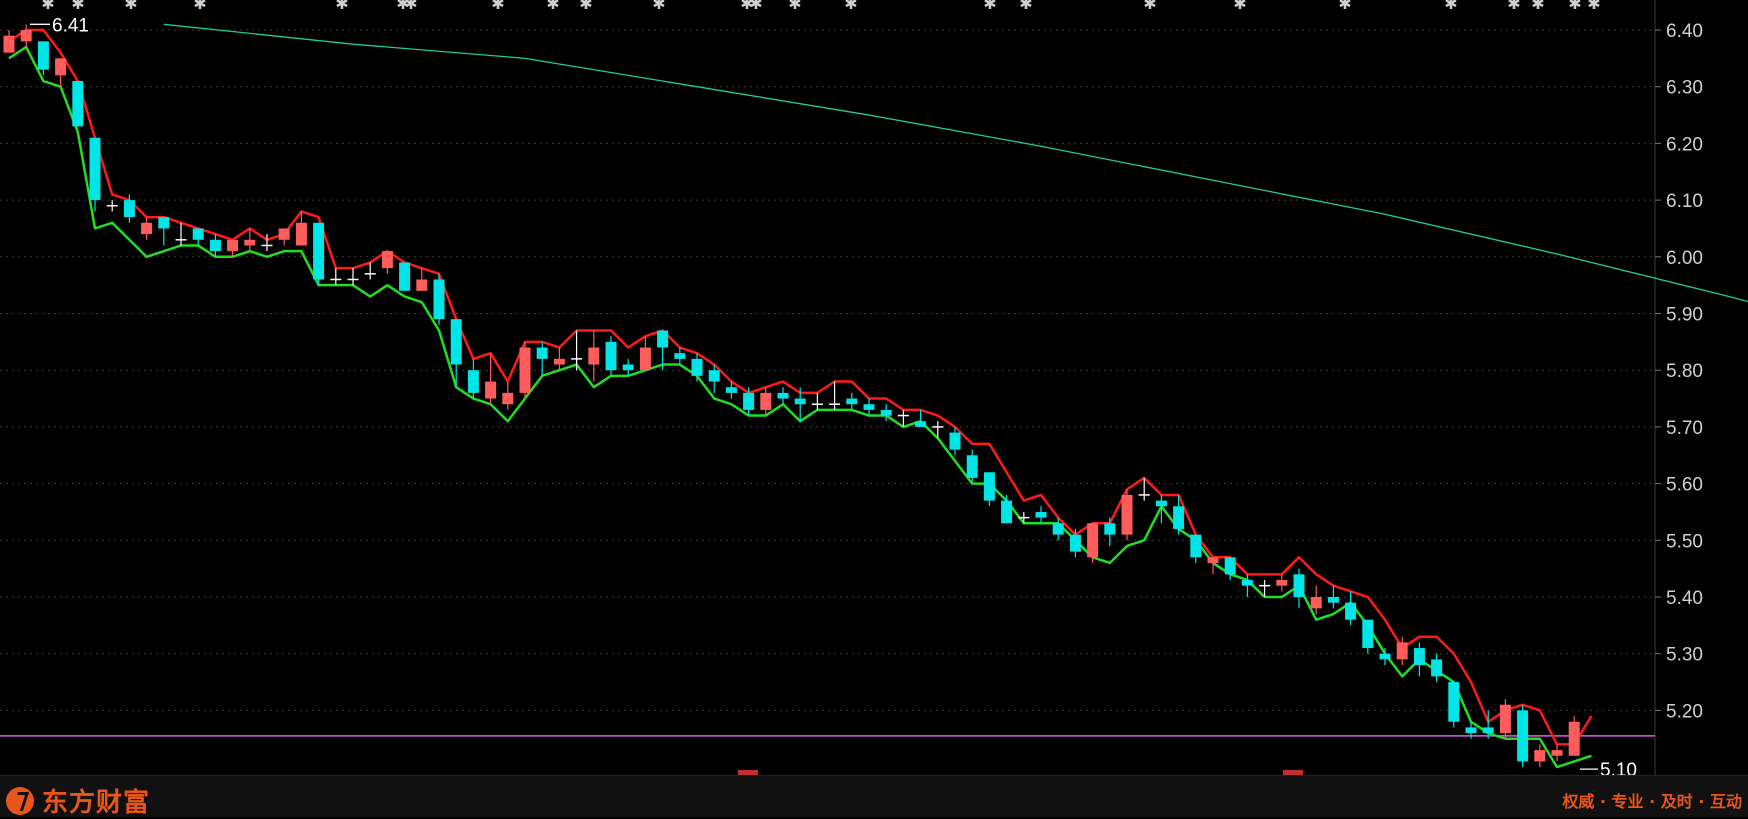  Describe the element at coordinates (1684, 371) in the screenshot. I see `y-tick-label: 5.80` at that location.